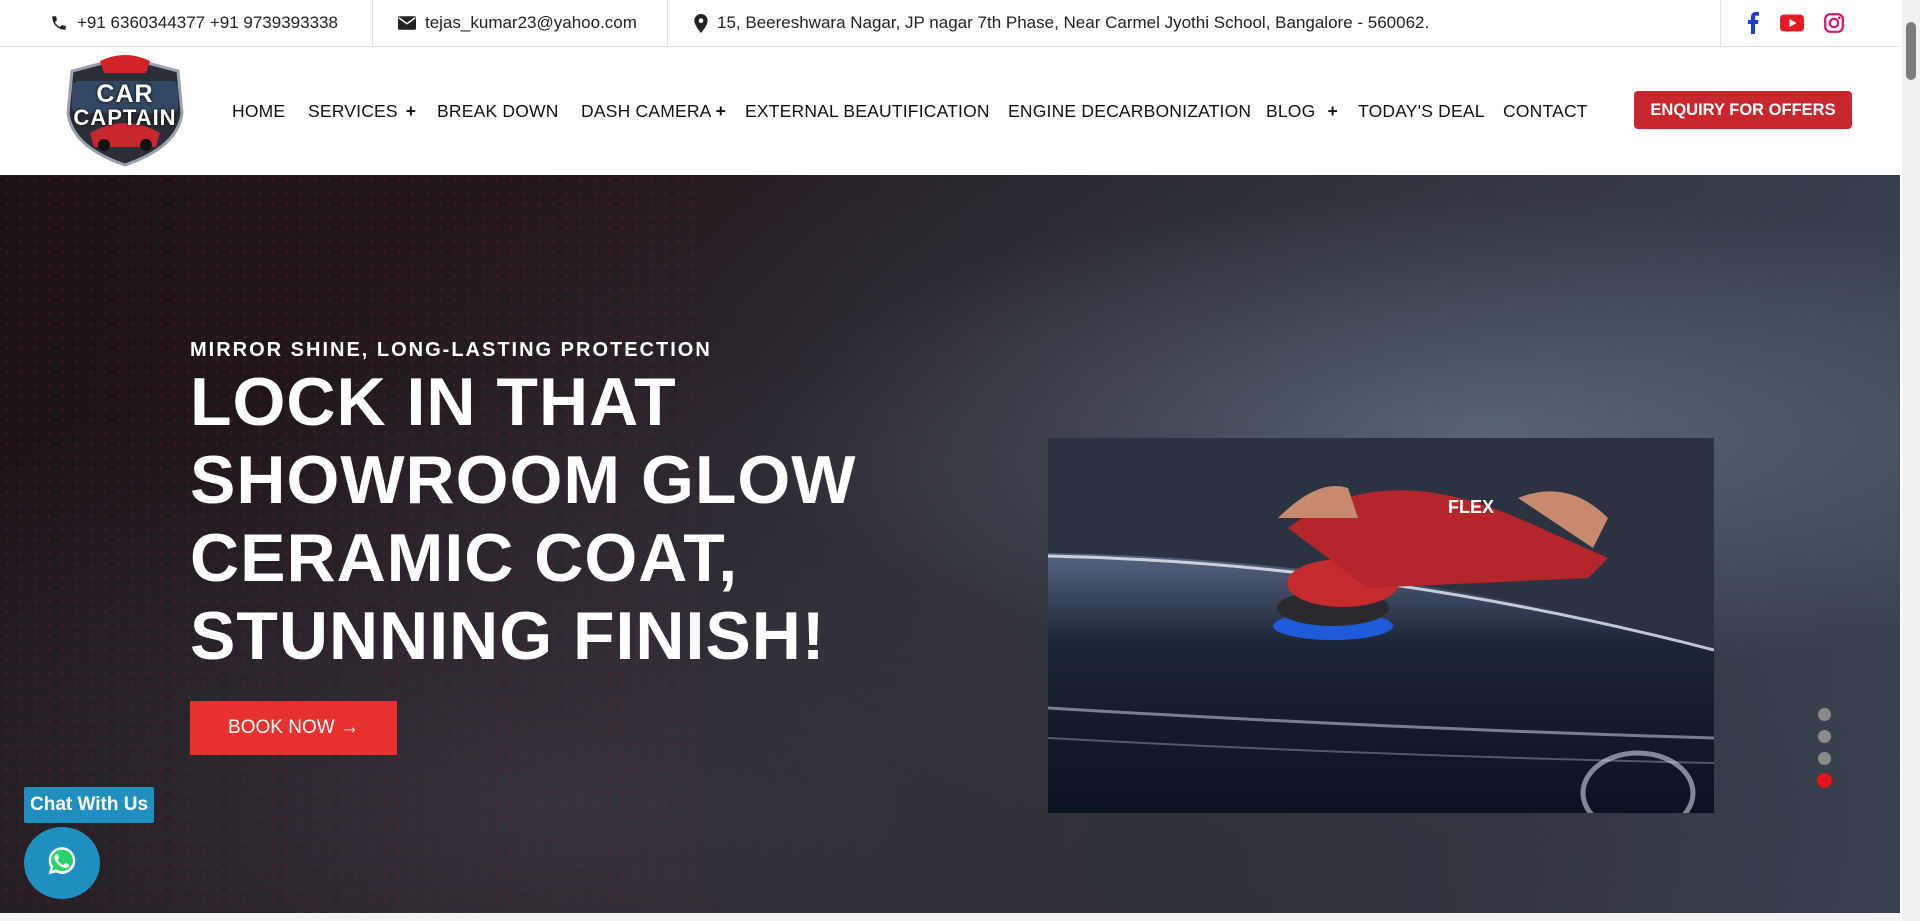 This screenshot has width=1920, height=921. Describe the element at coordinates (1471, 507) in the screenshot. I see `flex-brand-text: FLEX` at that location.